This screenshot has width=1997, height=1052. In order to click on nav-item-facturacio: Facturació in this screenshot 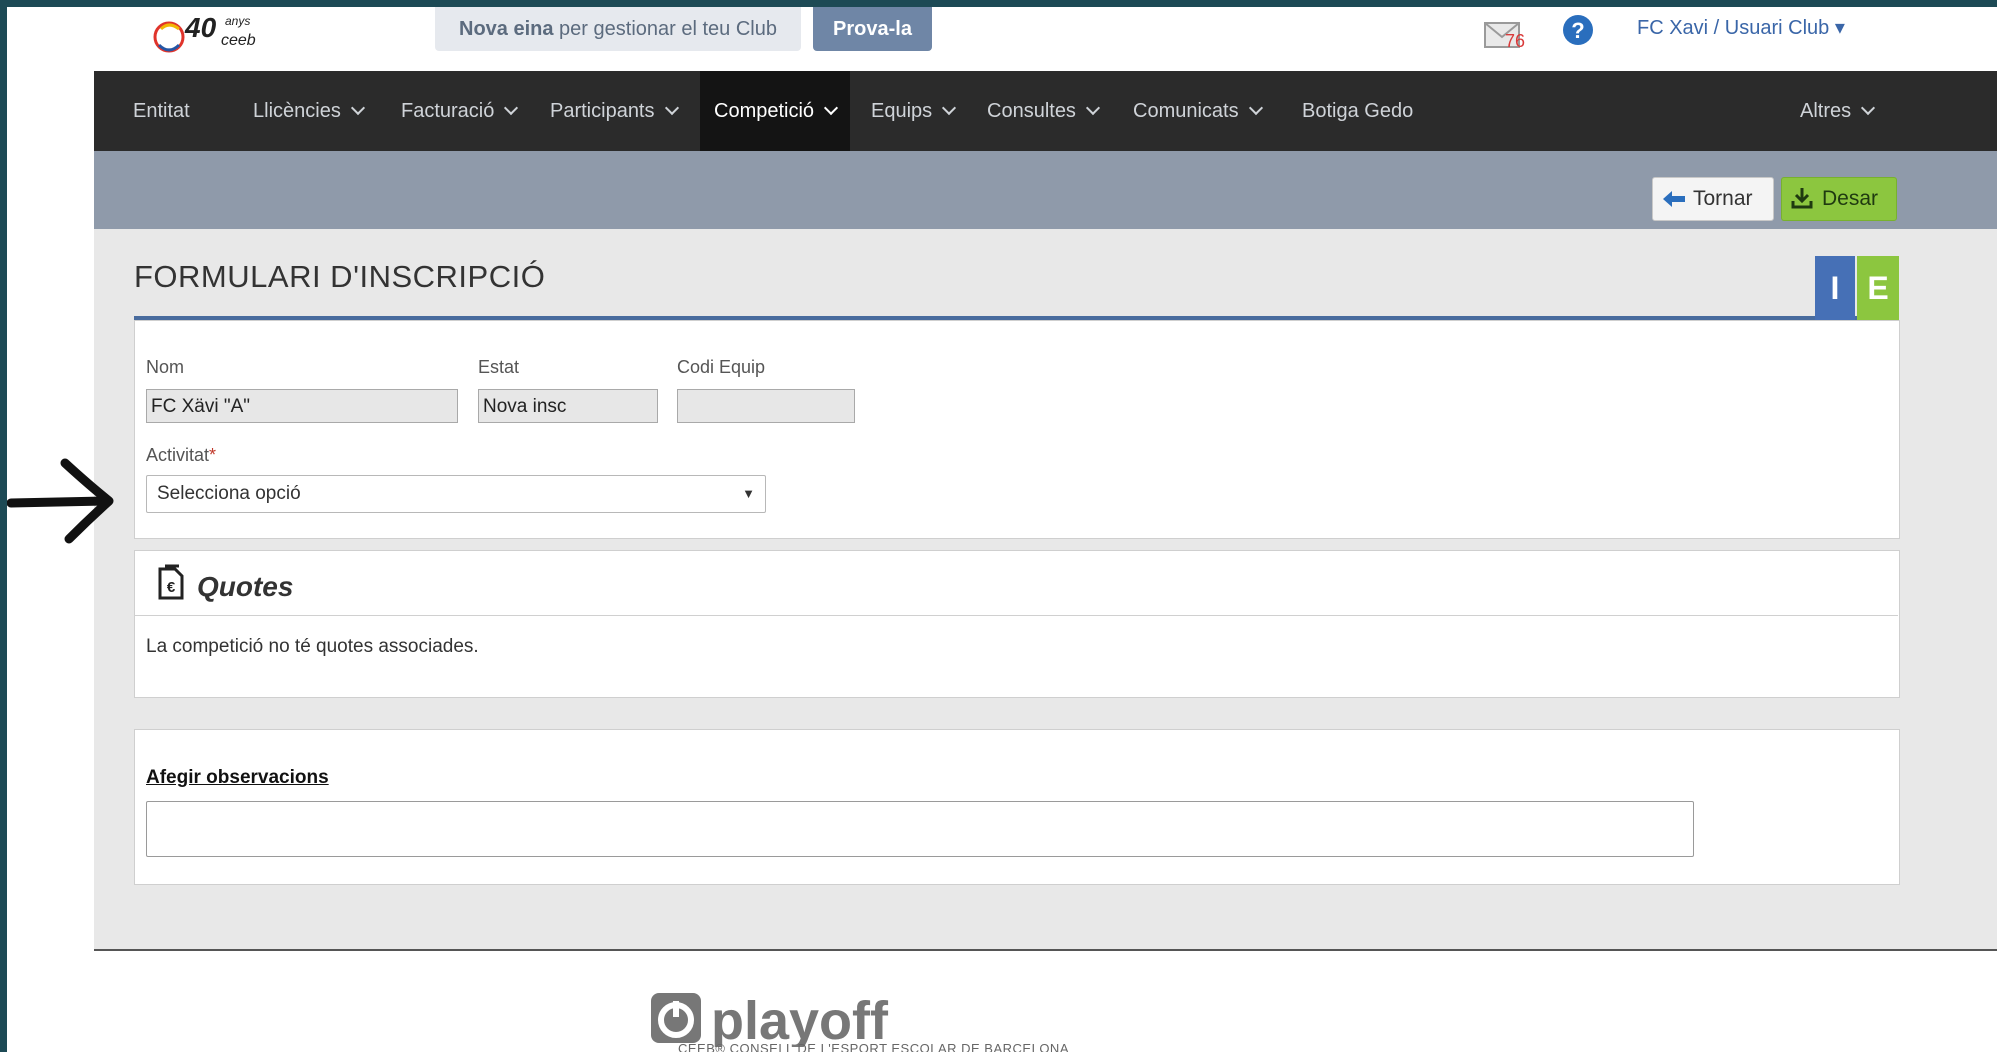, I will do `click(460, 111)`.